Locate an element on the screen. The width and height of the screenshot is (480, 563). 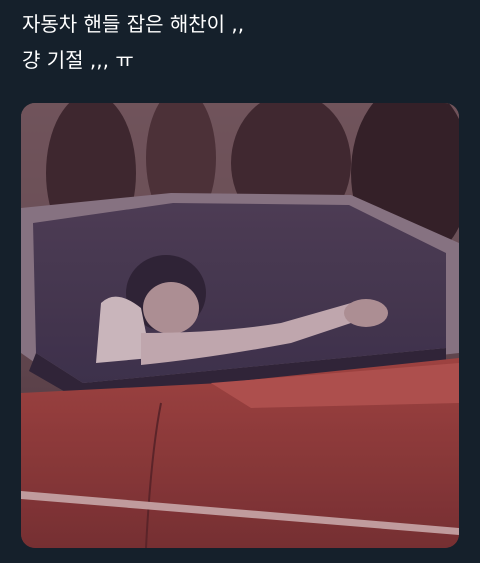
tweet-text: 자동차 핸들 잡은 해찬이 ,, 걍 기절 ,,, ㅠ is located at coordinates (242, 42).